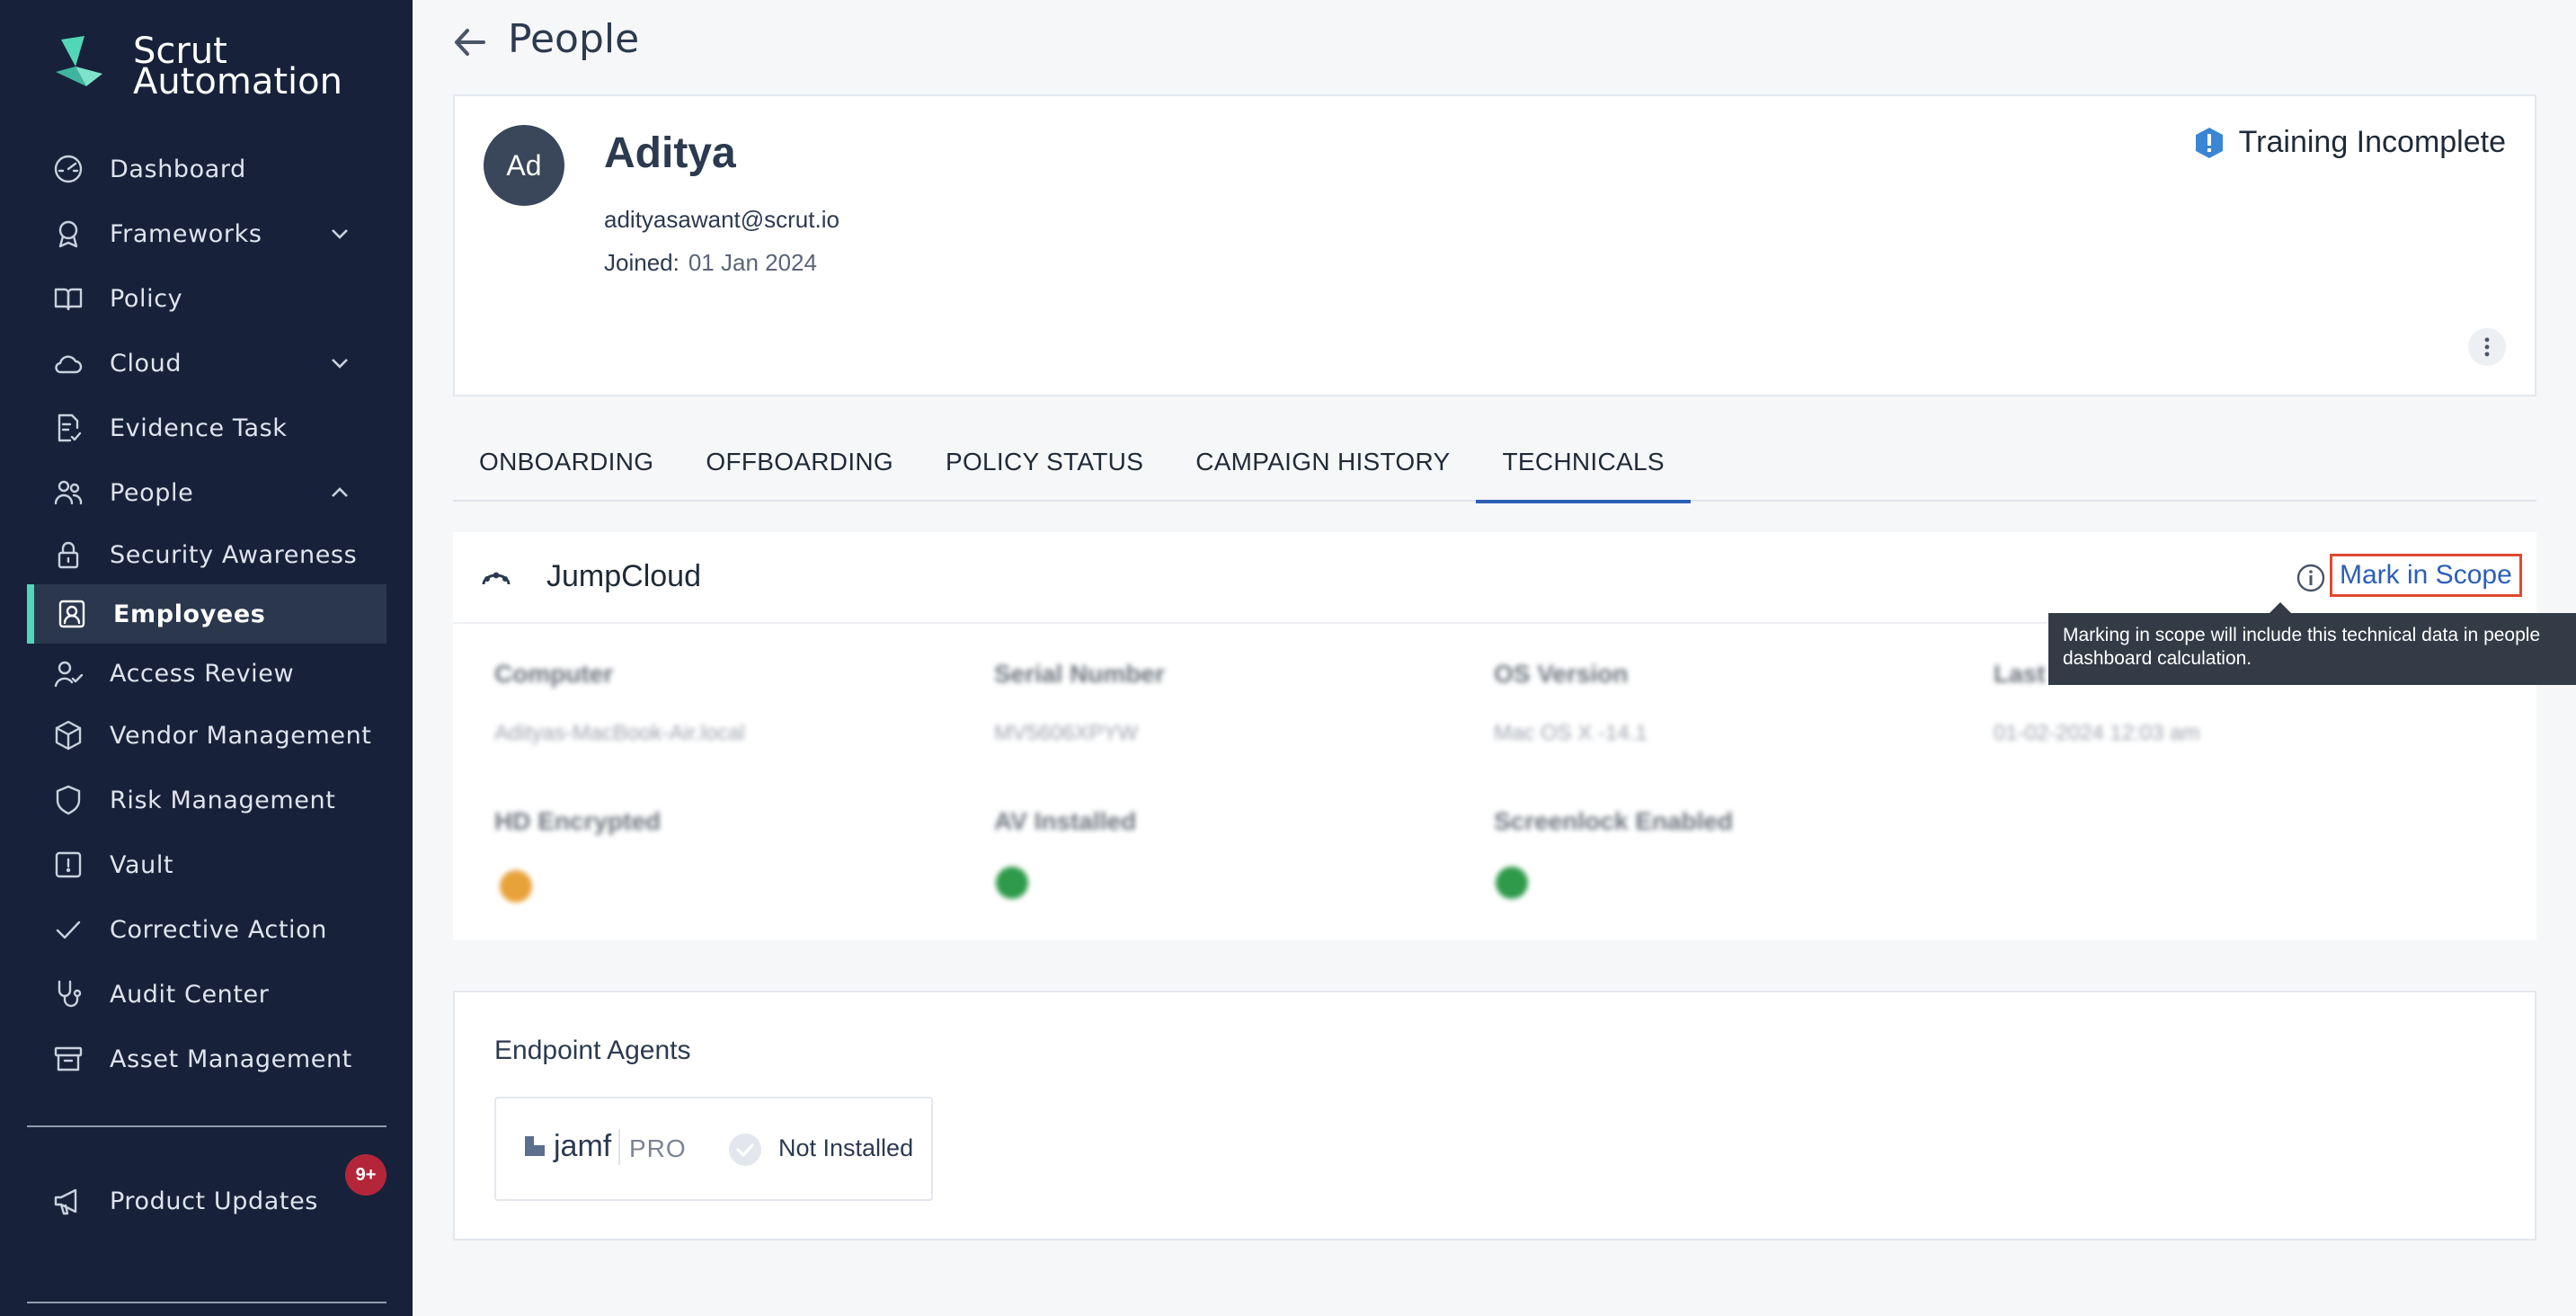  What do you see at coordinates (721, 219) in the screenshot?
I see `employee-email: adityasawant@scrut.io` at bounding box center [721, 219].